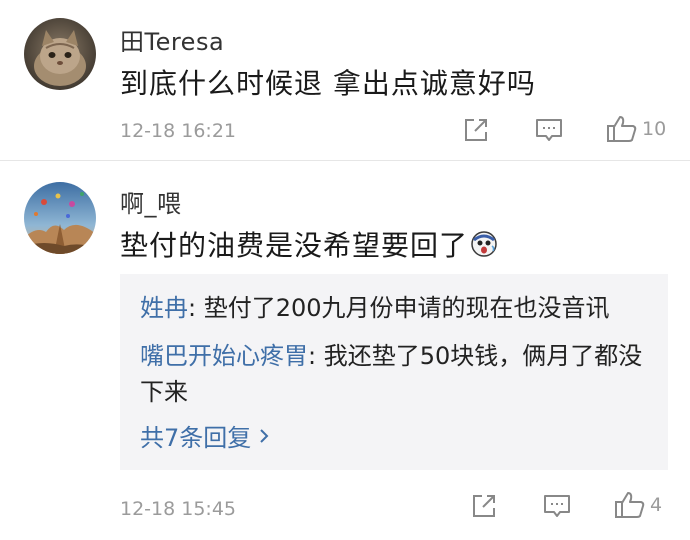  What do you see at coordinates (400, 374) in the screenshot?
I see `reply-item: 嘴巴开始心疼胃: 我还垫了50块钱，俩月了都没下来` at bounding box center [400, 374].